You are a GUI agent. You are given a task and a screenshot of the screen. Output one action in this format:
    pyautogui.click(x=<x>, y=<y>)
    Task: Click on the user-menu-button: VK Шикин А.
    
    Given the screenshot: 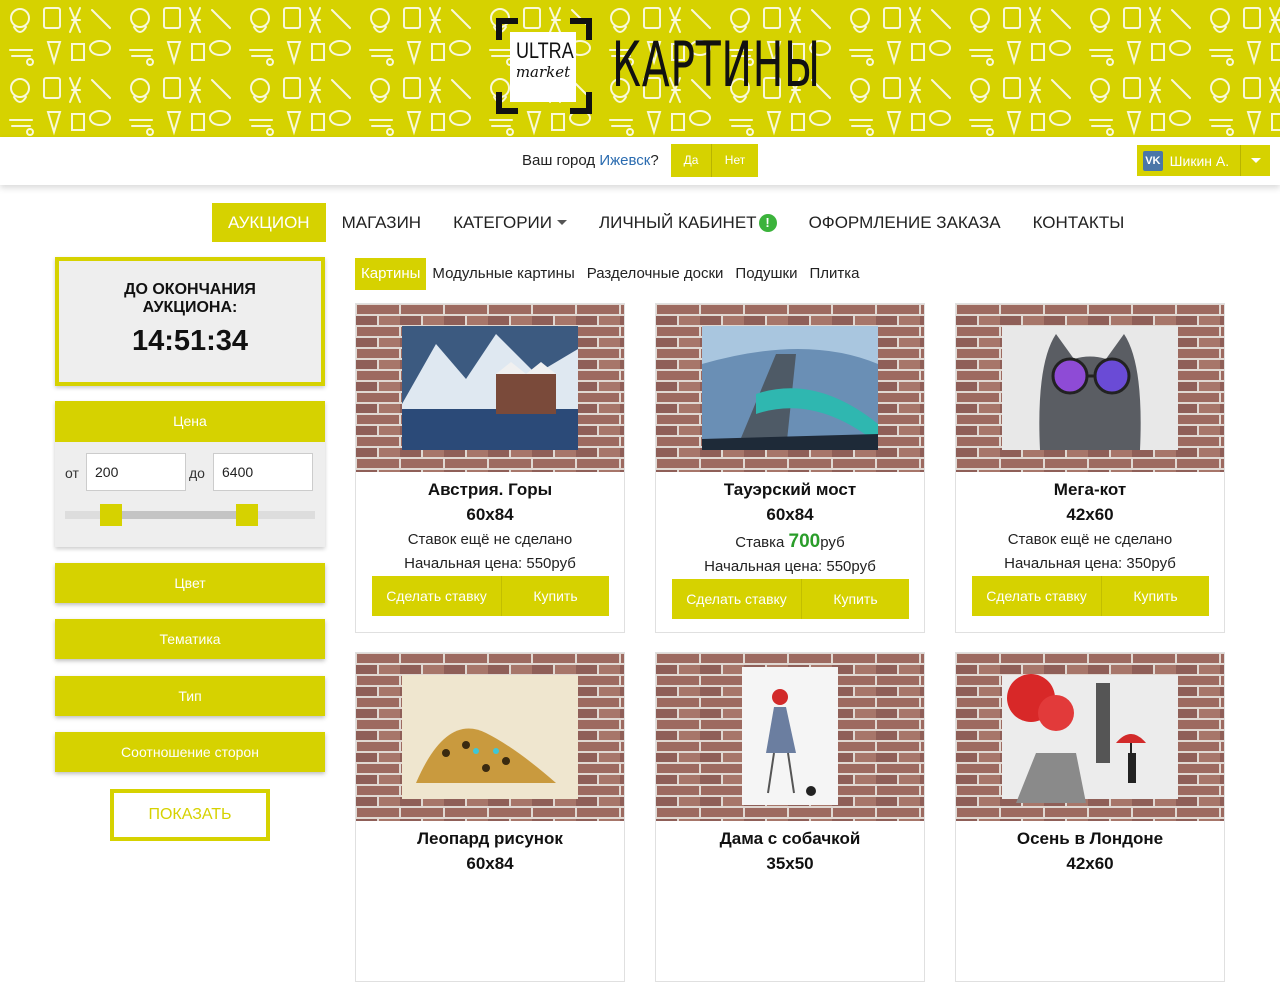 What is the action you would take?
    pyautogui.click(x=1203, y=160)
    